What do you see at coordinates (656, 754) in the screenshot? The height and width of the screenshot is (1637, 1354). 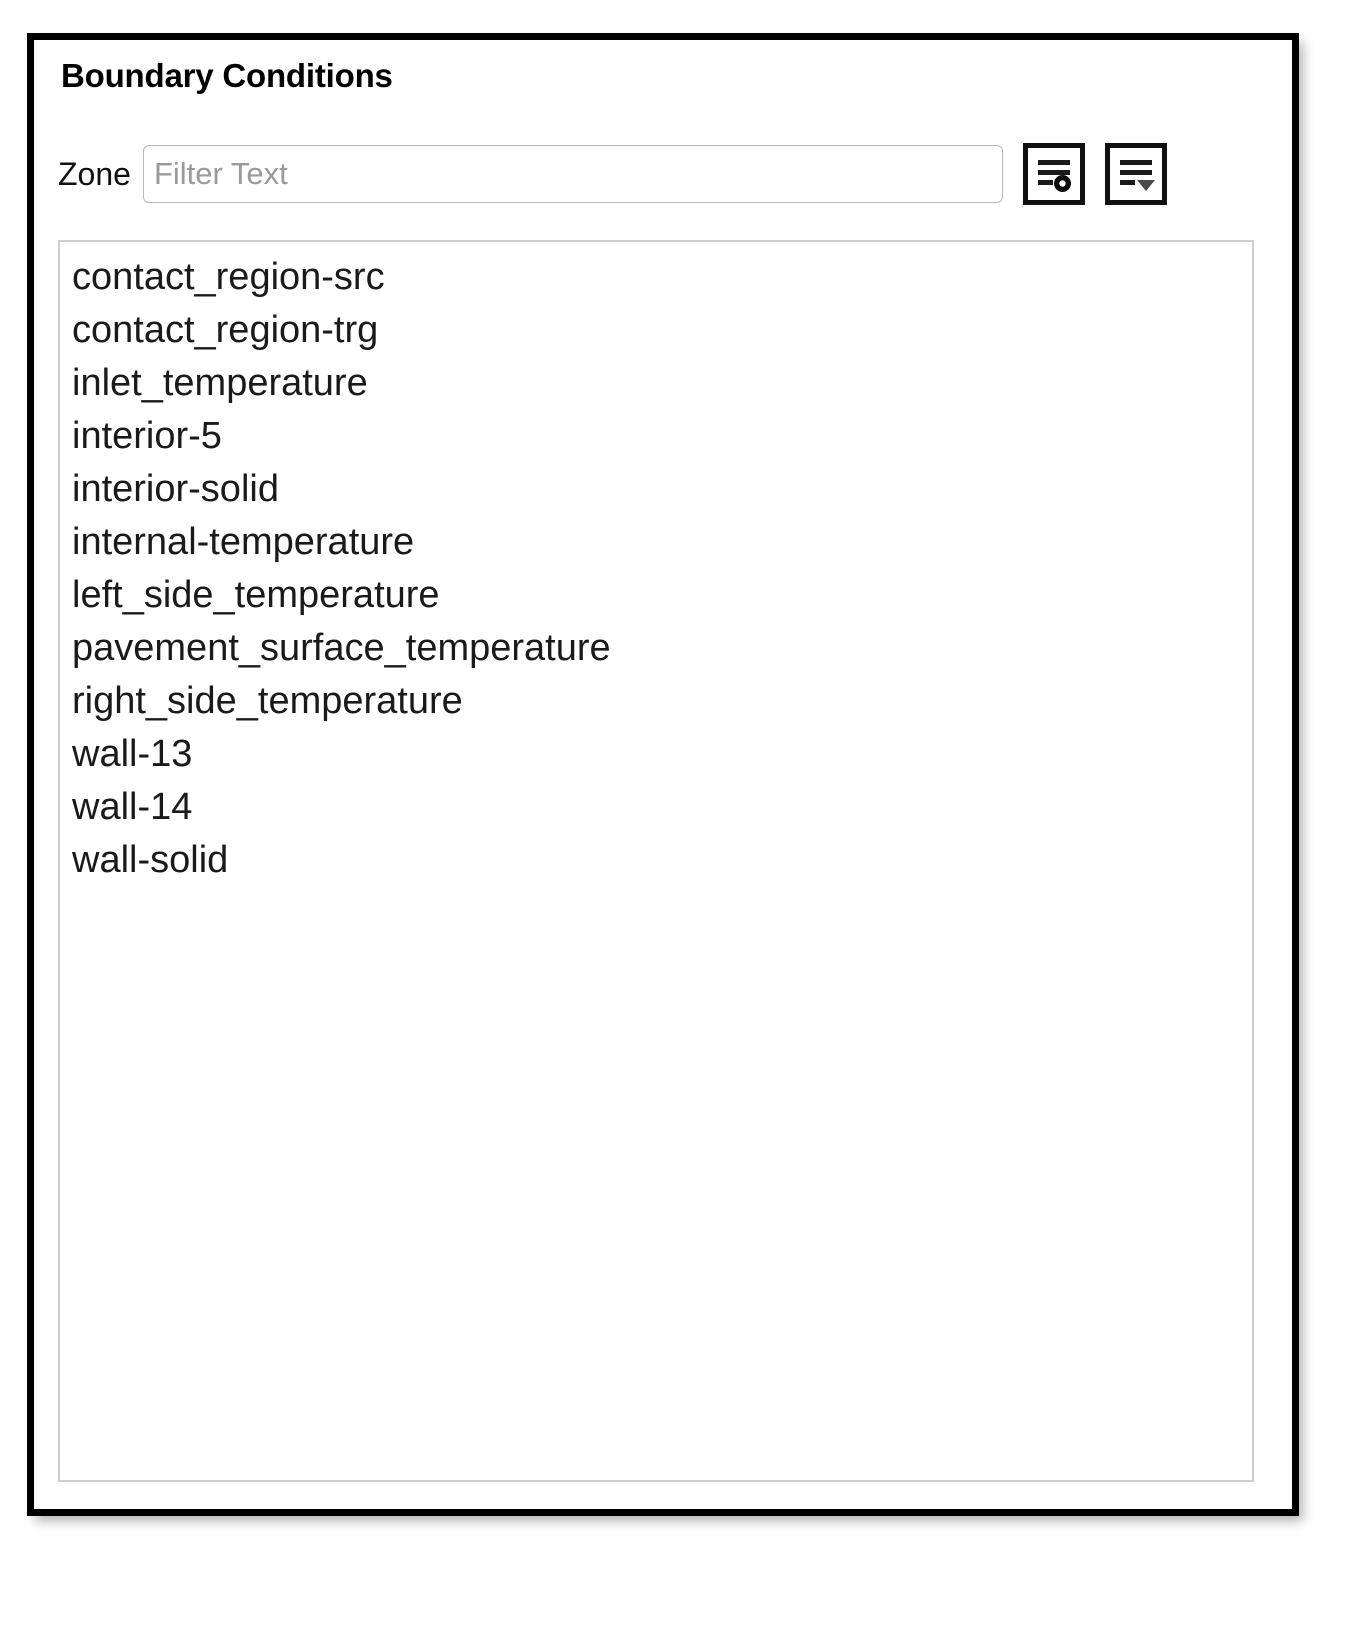 I see `list-item: wall-13` at bounding box center [656, 754].